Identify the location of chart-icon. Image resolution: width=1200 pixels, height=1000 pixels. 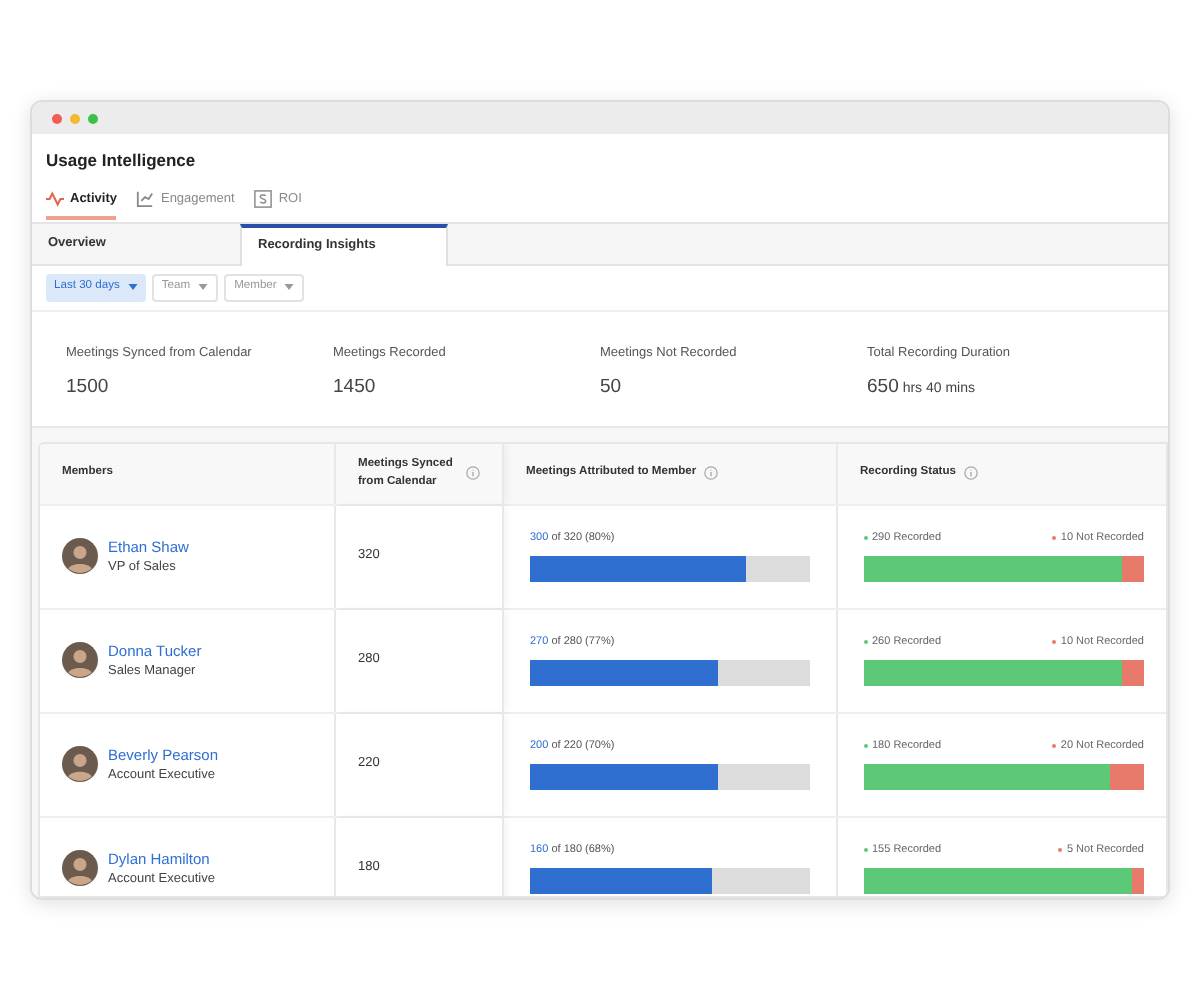
(145, 199).